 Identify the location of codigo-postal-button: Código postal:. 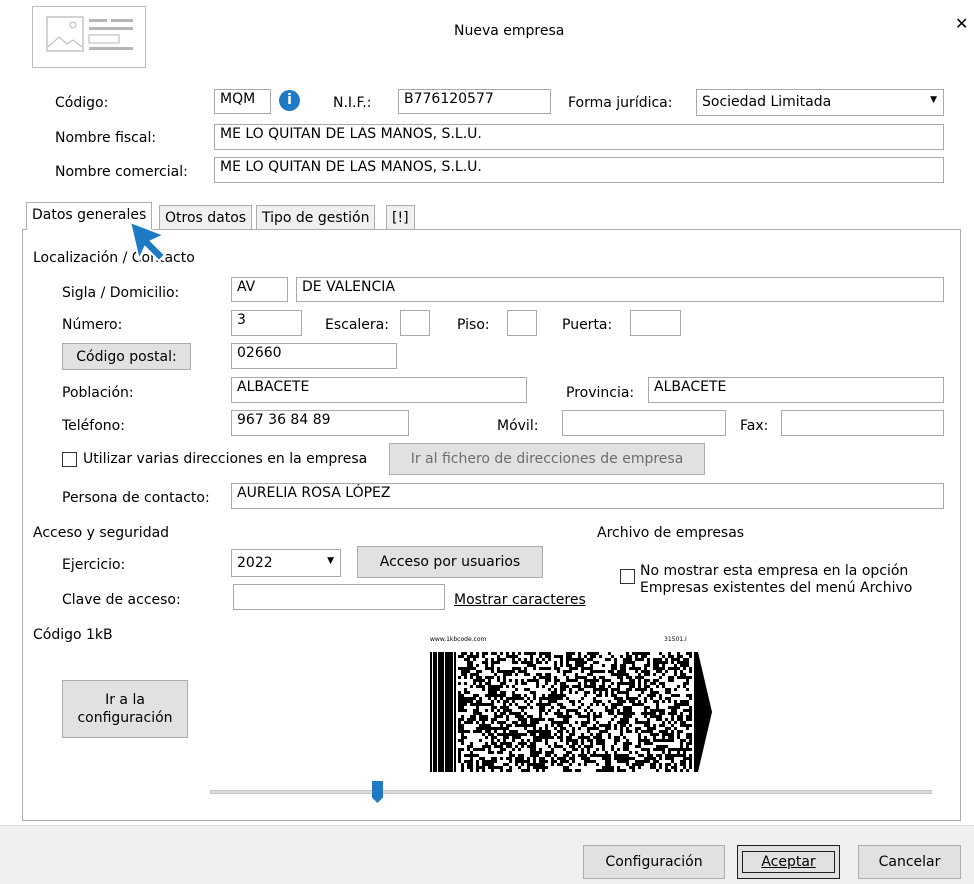
(126, 356).